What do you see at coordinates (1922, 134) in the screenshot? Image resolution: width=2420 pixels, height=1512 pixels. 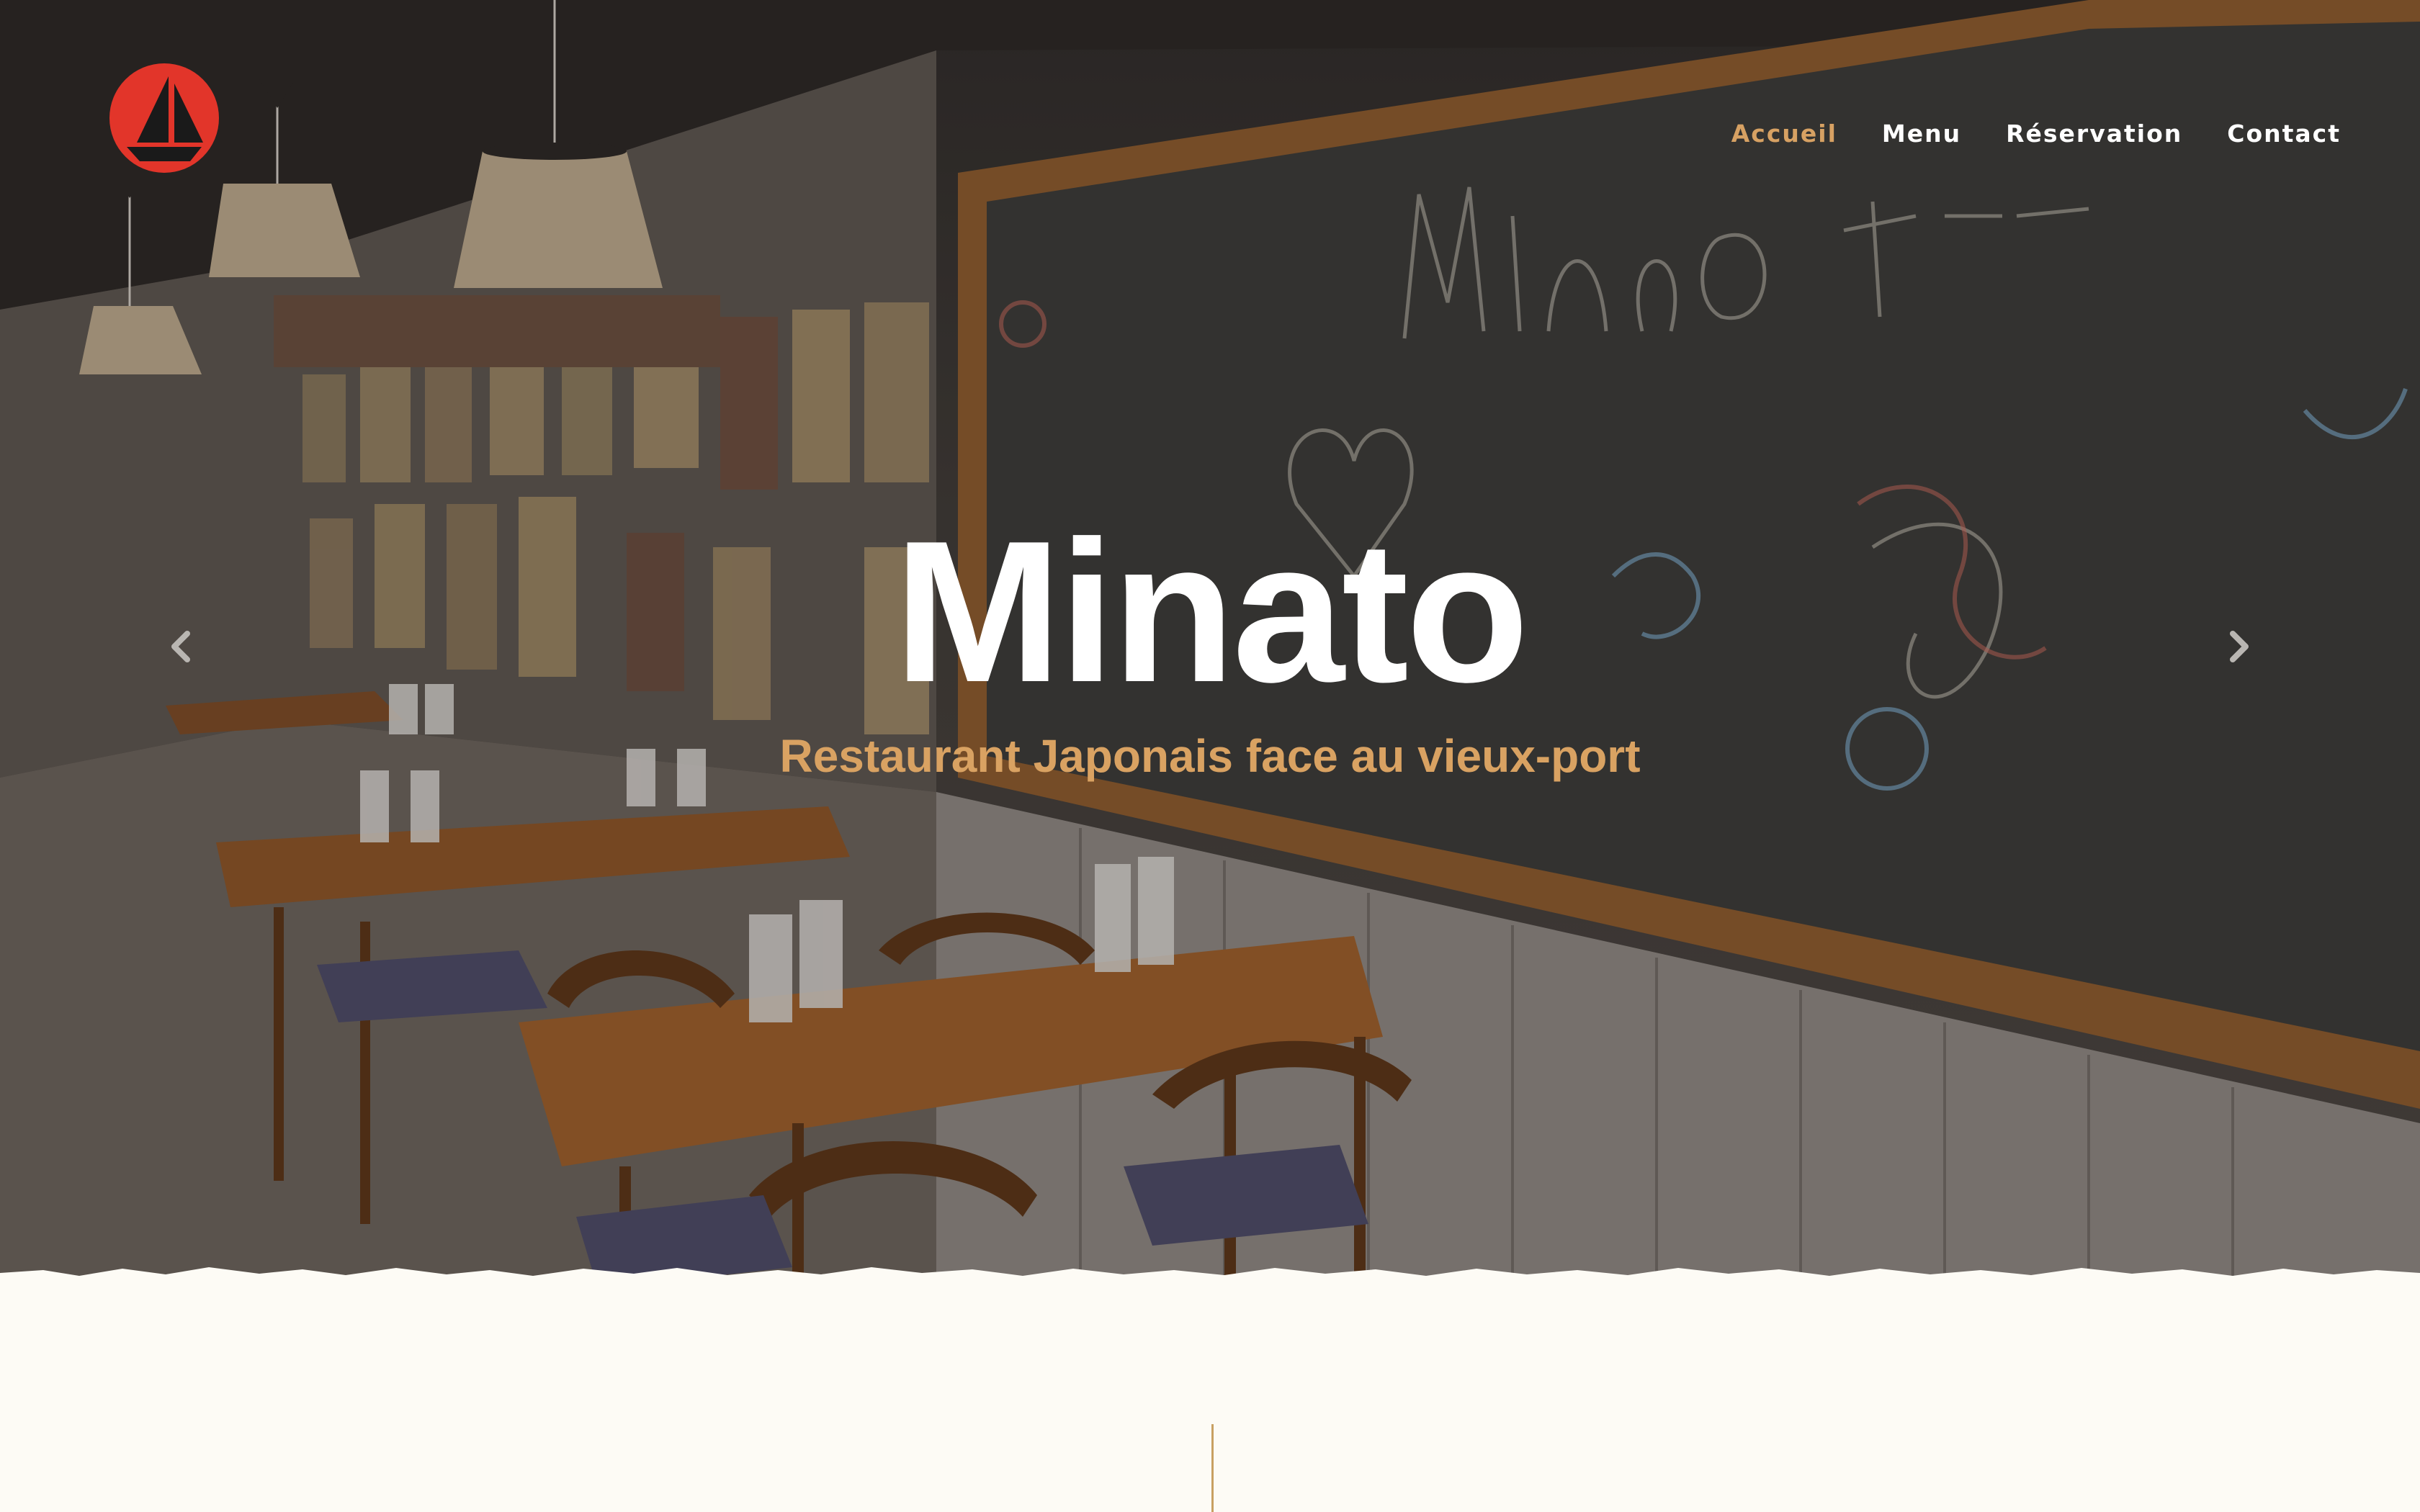 I see `nav-item-menu: Menu` at bounding box center [1922, 134].